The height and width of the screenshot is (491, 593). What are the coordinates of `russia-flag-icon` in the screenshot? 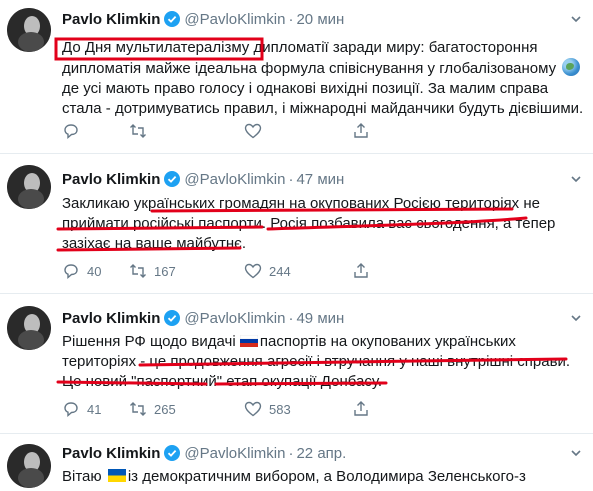 It's located at (248, 341).